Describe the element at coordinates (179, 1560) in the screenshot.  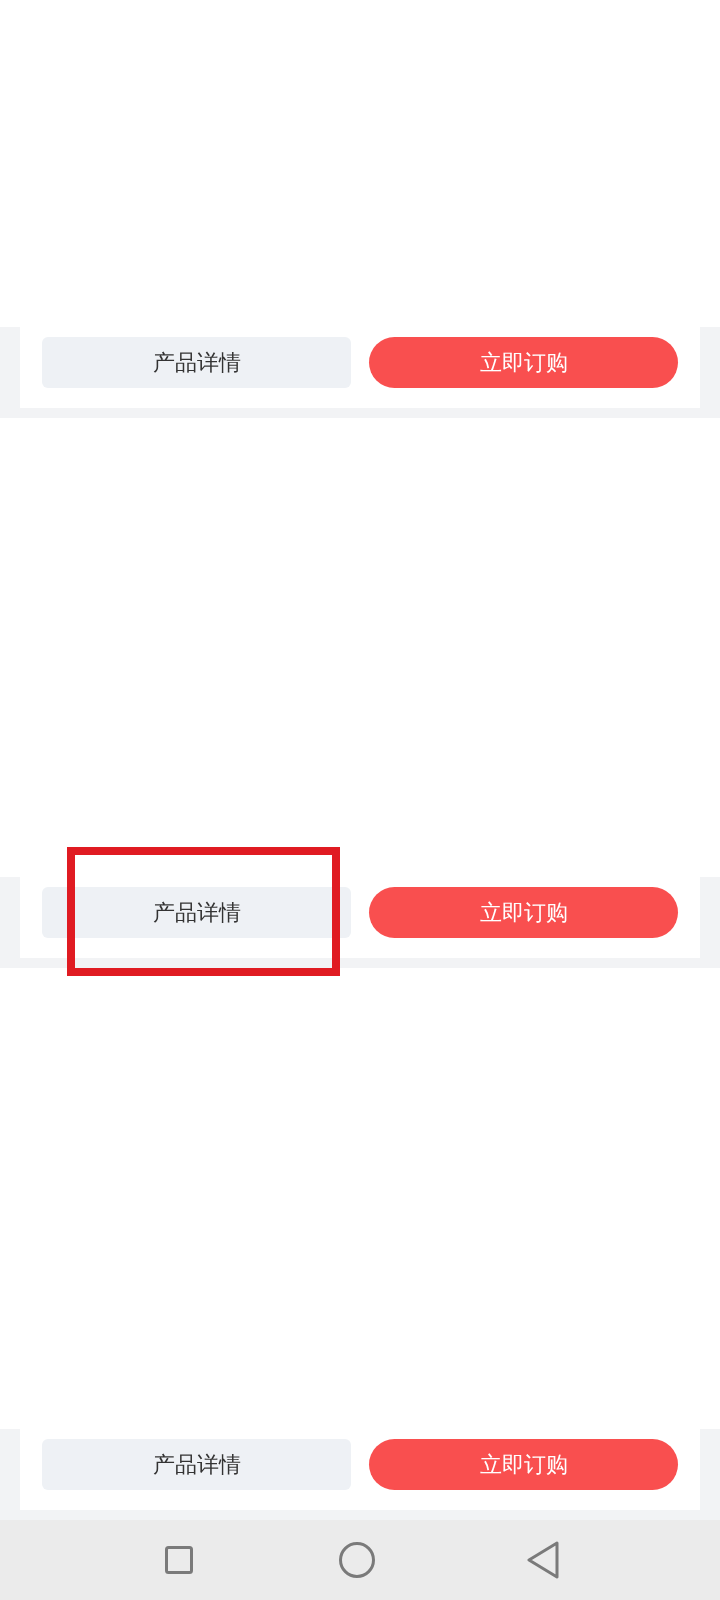
I see `square-icon` at that location.